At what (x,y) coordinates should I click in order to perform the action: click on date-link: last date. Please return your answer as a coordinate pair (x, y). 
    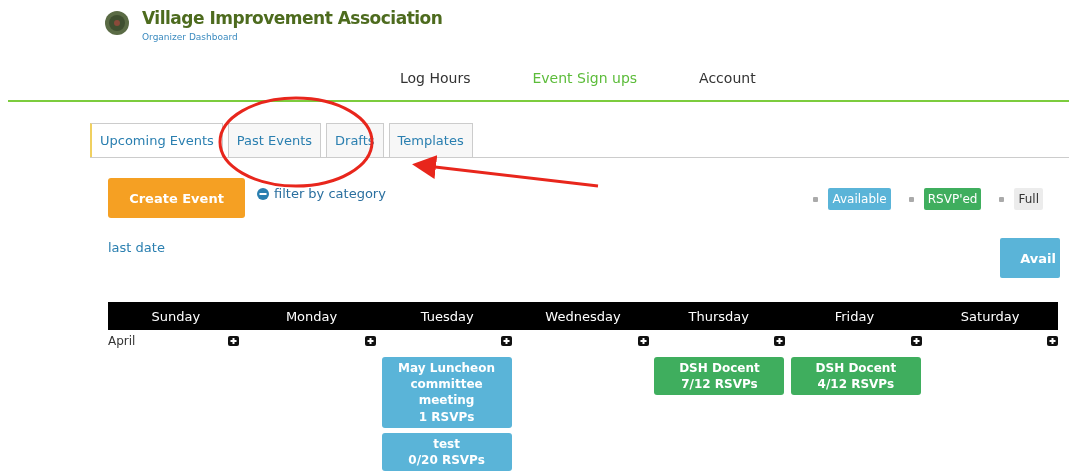
    Looking at the image, I should click on (136, 271).